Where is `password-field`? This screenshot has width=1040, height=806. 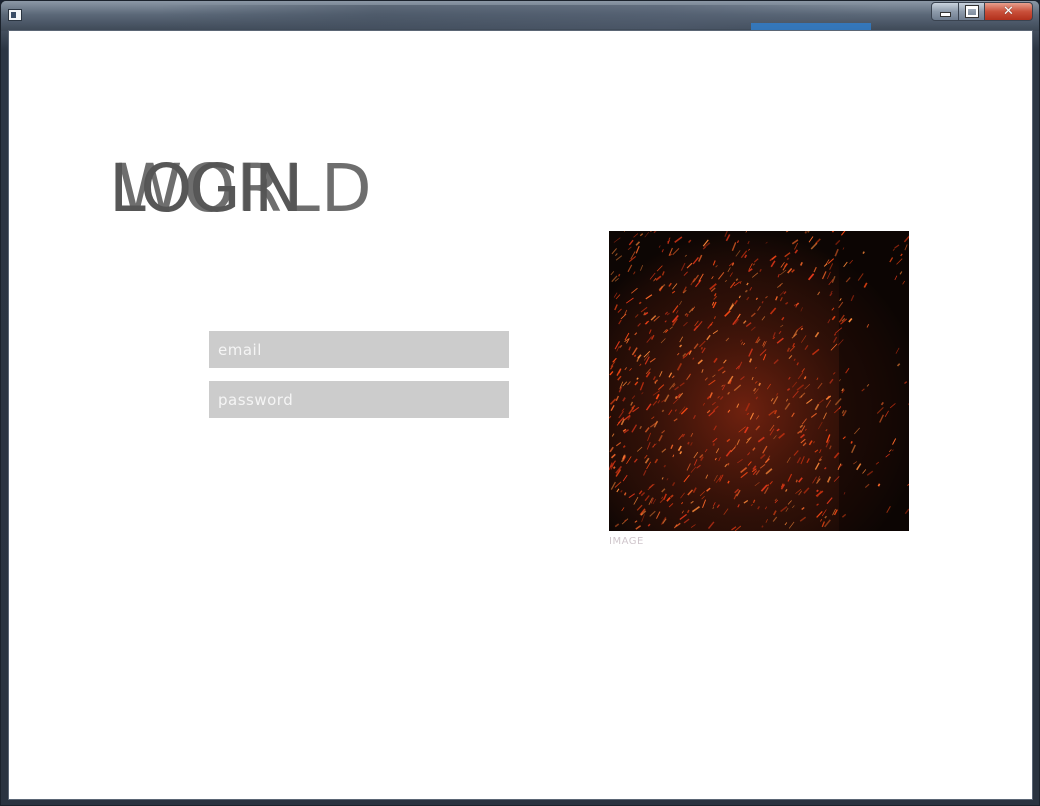 password-field is located at coordinates (359, 399).